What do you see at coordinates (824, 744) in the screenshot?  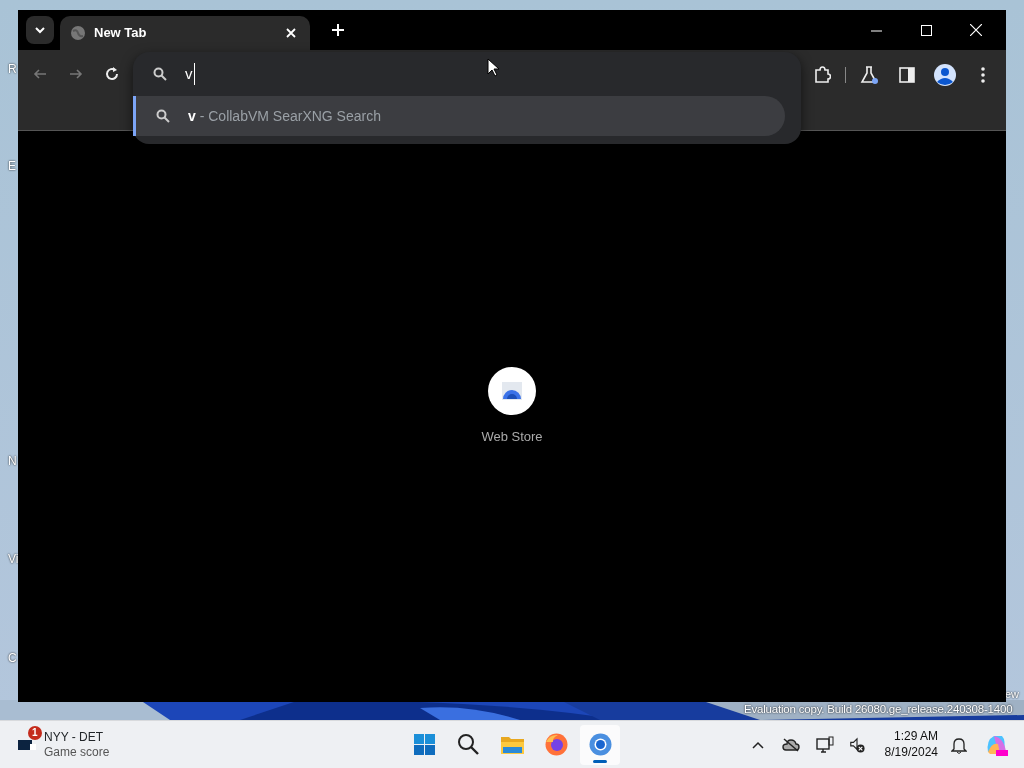 I see `monitor-icon` at bounding box center [824, 744].